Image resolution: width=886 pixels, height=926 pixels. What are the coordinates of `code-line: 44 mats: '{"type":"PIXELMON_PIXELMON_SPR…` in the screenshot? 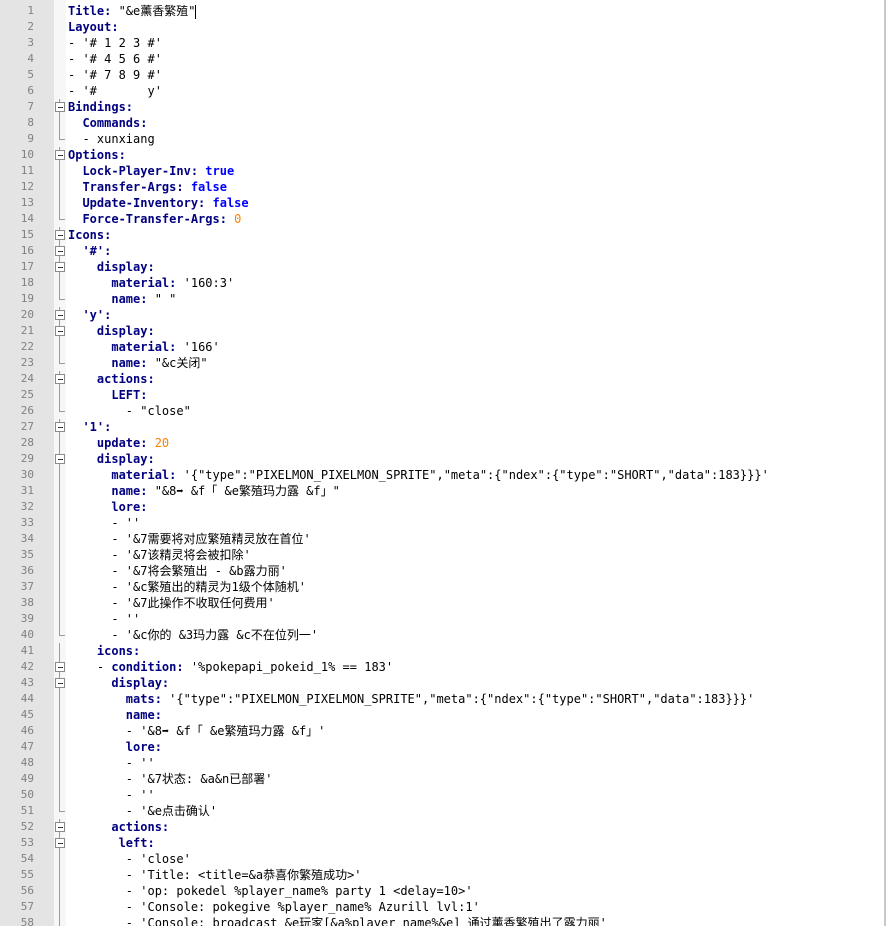 It's located at (443, 699).